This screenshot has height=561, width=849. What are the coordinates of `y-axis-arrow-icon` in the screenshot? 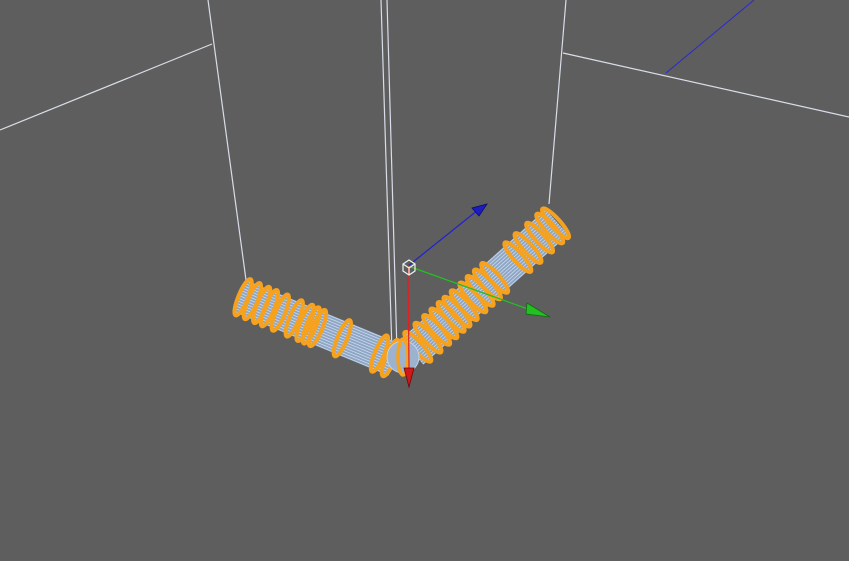 It's located at (538, 310).